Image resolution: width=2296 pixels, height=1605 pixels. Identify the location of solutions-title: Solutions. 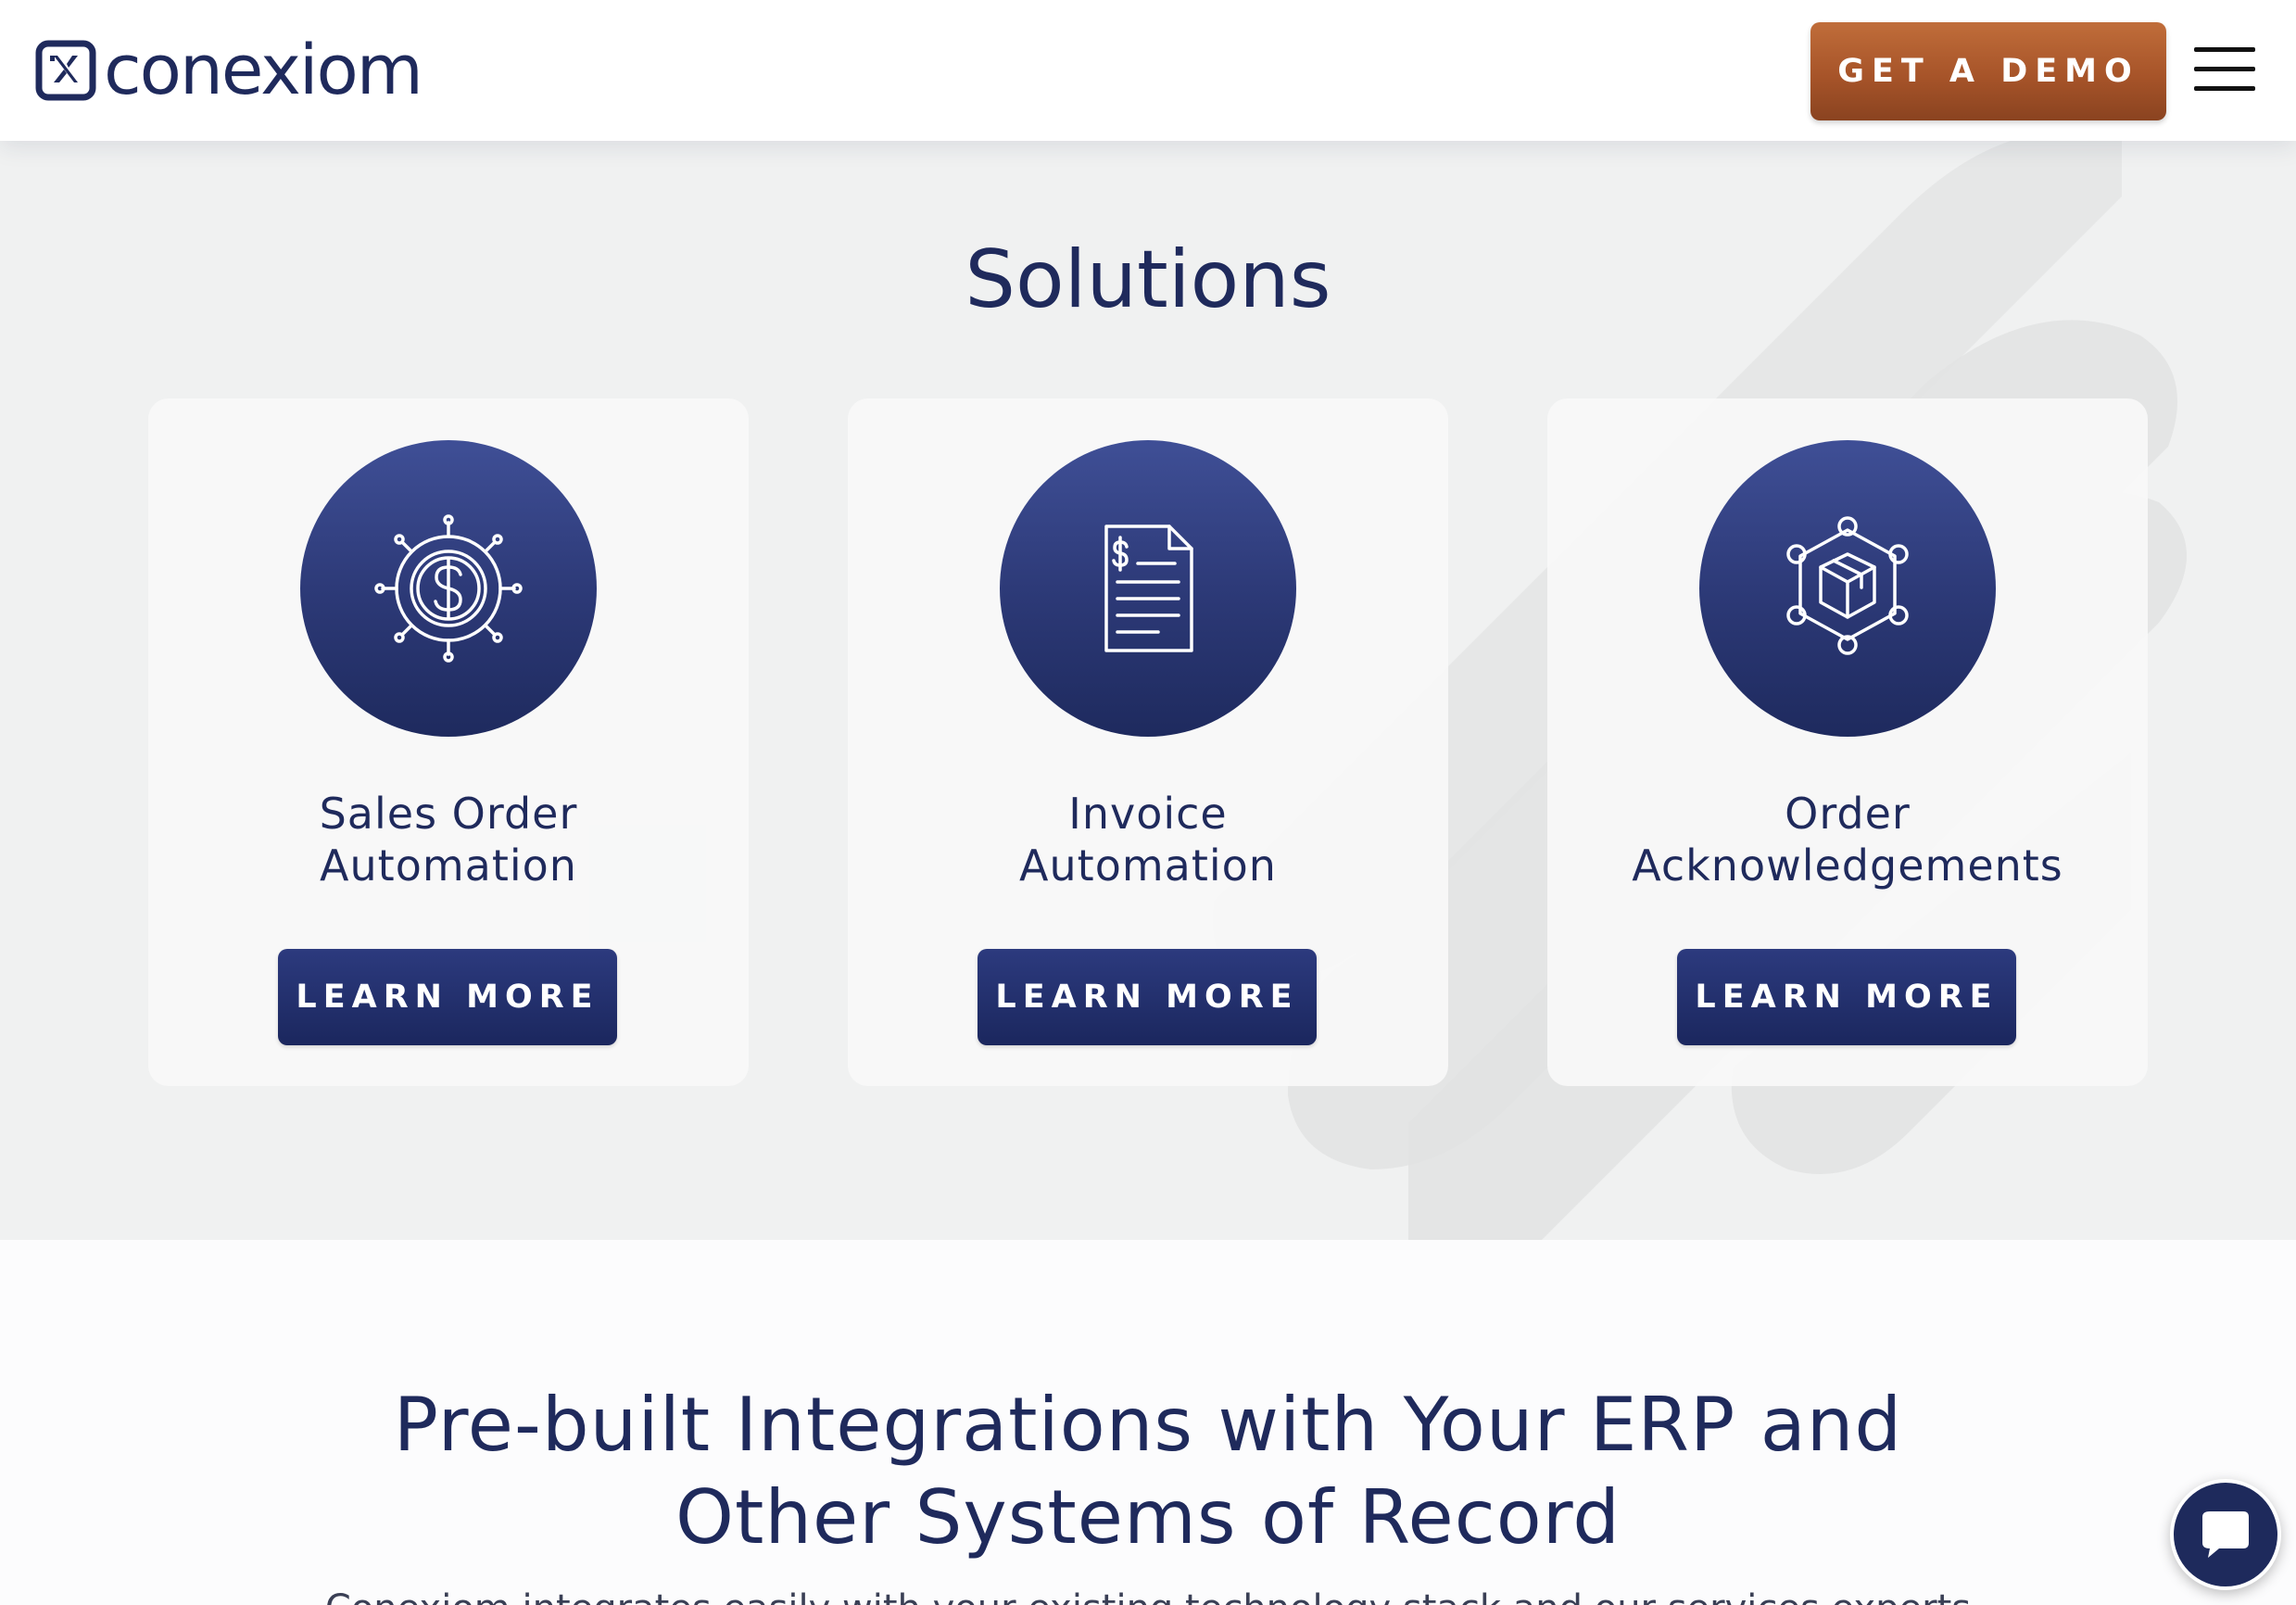
(1148, 280).